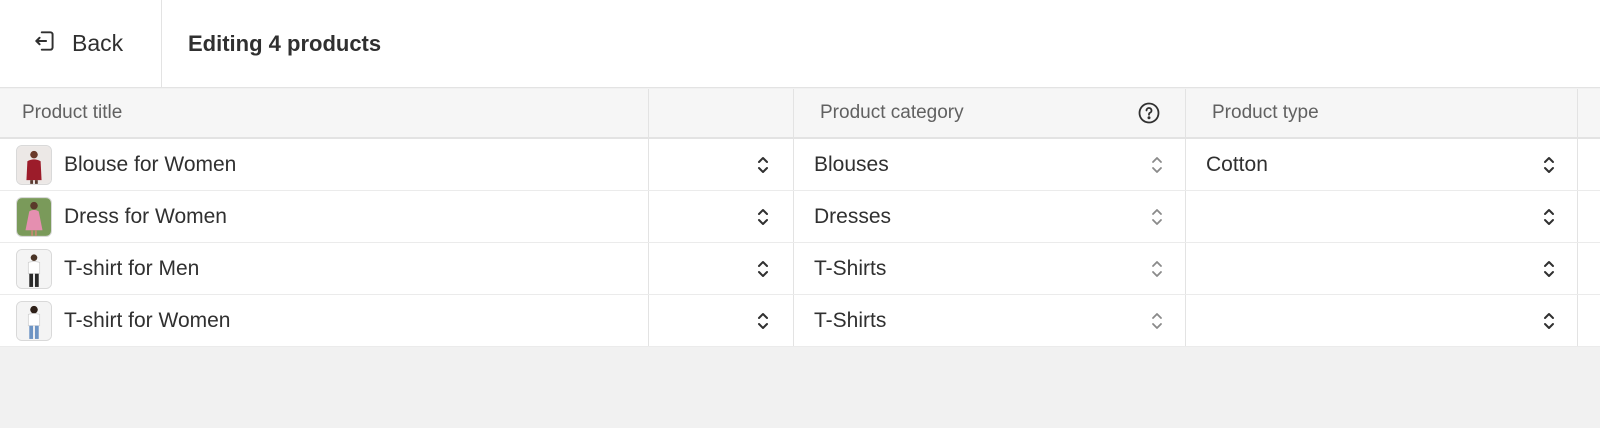 The height and width of the screenshot is (428, 1600). Describe the element at coordinates (892, 112) in the screenshot. I see `column-header-label: Product category` at that location.